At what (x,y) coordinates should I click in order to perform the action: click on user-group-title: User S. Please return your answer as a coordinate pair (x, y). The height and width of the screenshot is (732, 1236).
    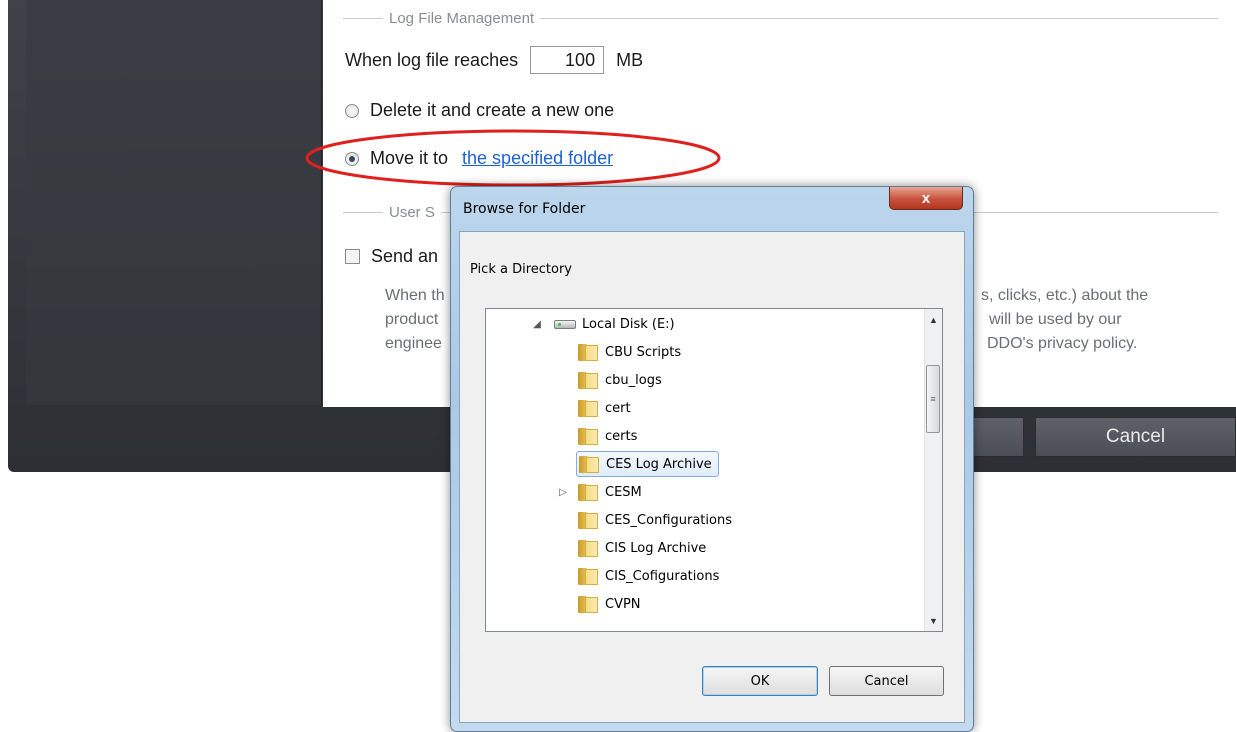
    Looking at the image, I should click on (412, 212).